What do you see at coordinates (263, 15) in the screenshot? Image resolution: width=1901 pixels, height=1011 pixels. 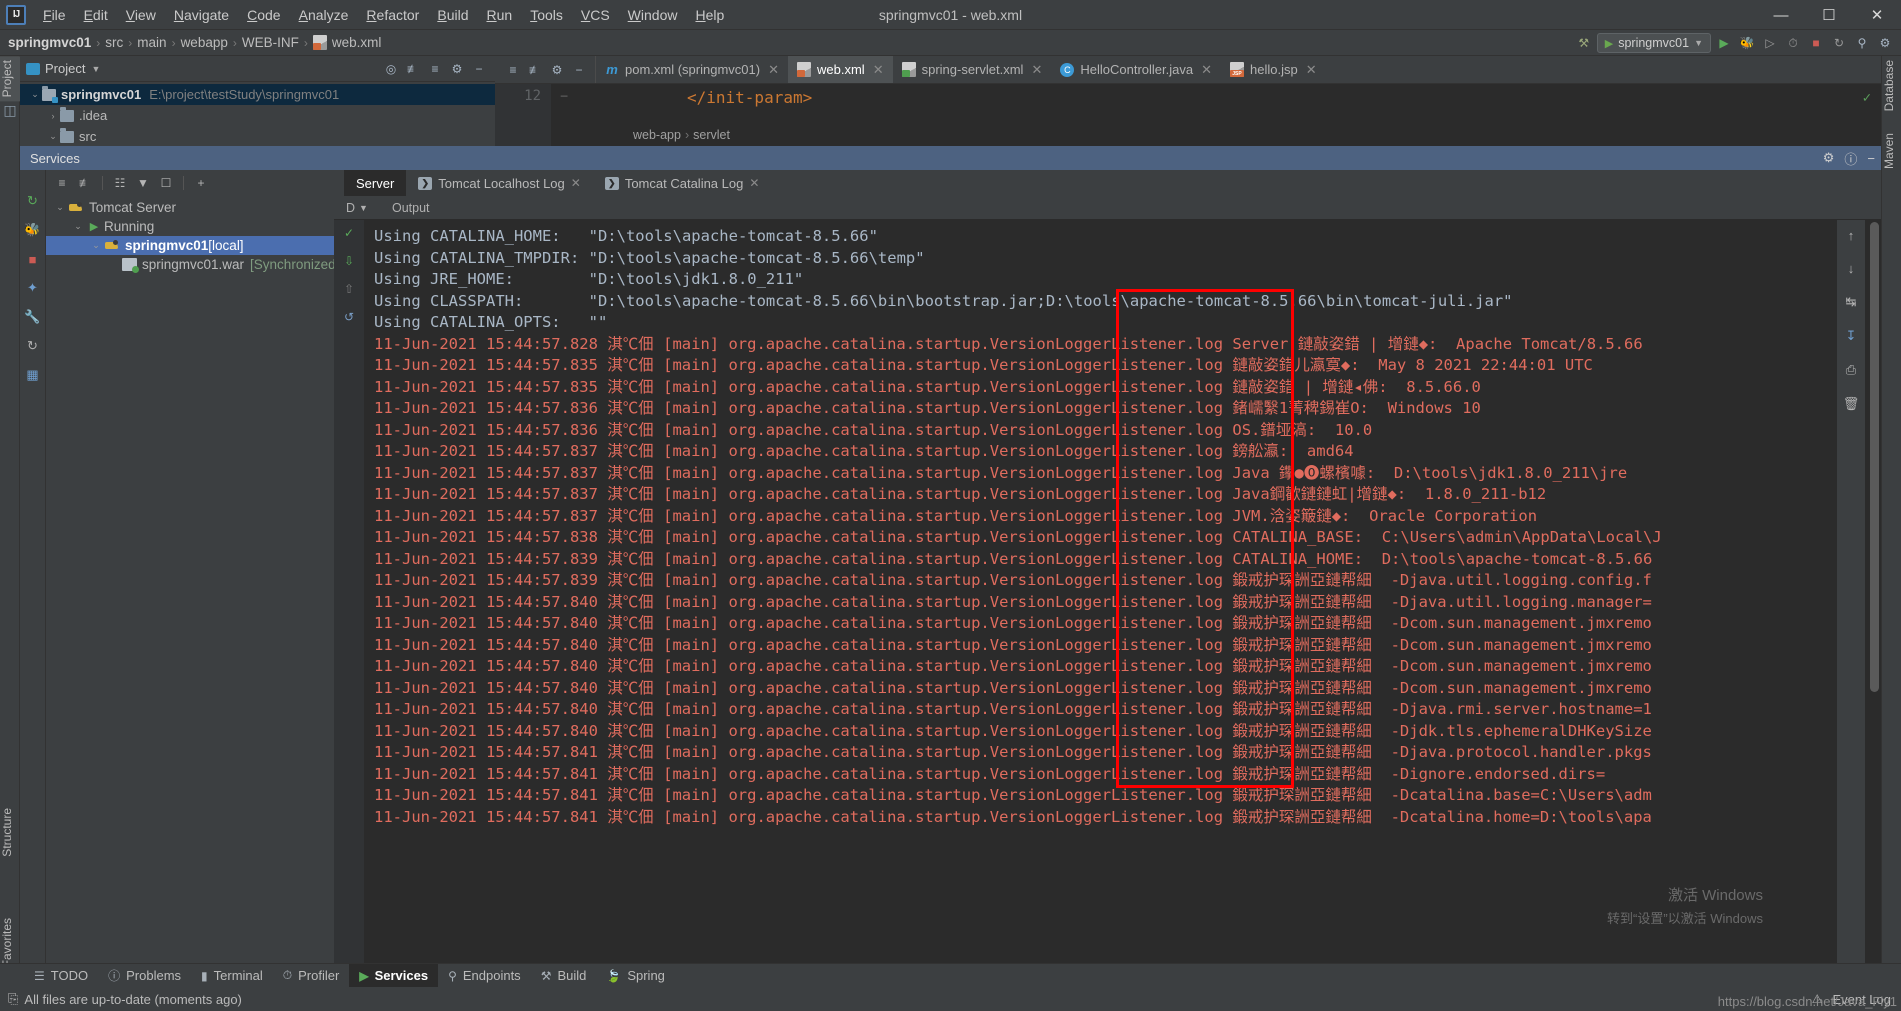 I see `menu-item-code: Code` at bounding box center [263, 15].